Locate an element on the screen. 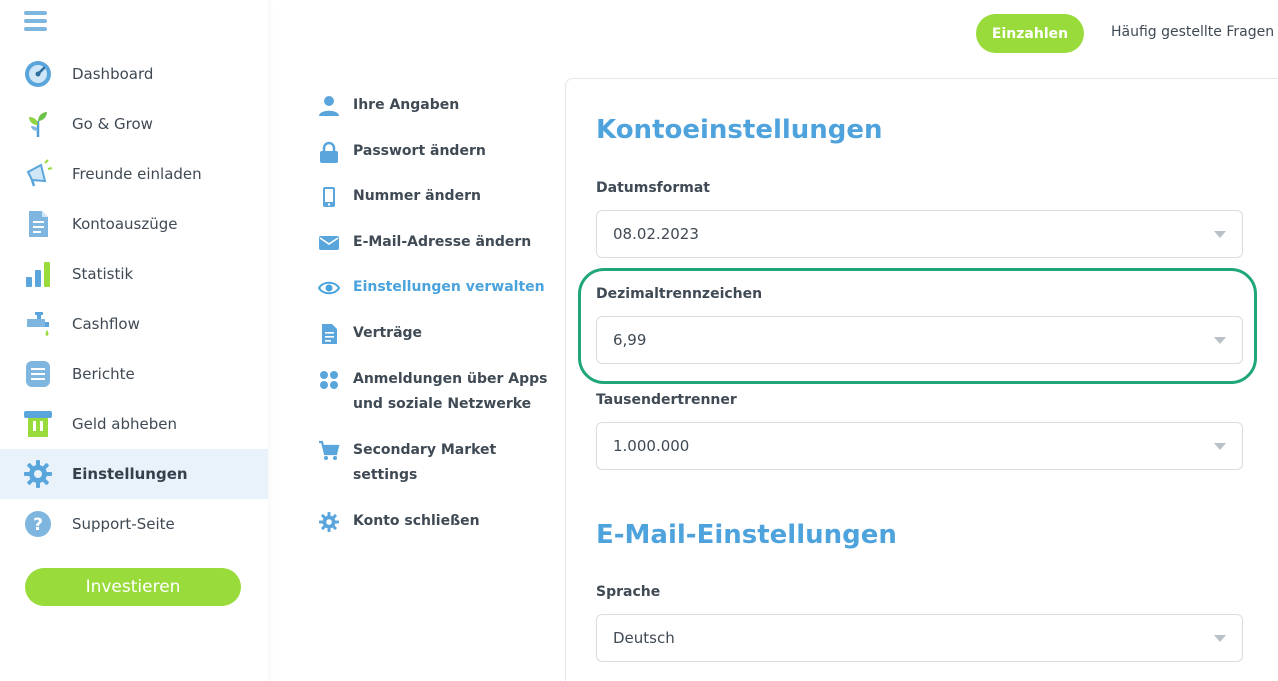  bar-chart-icon is located at coordinates (38, 274).